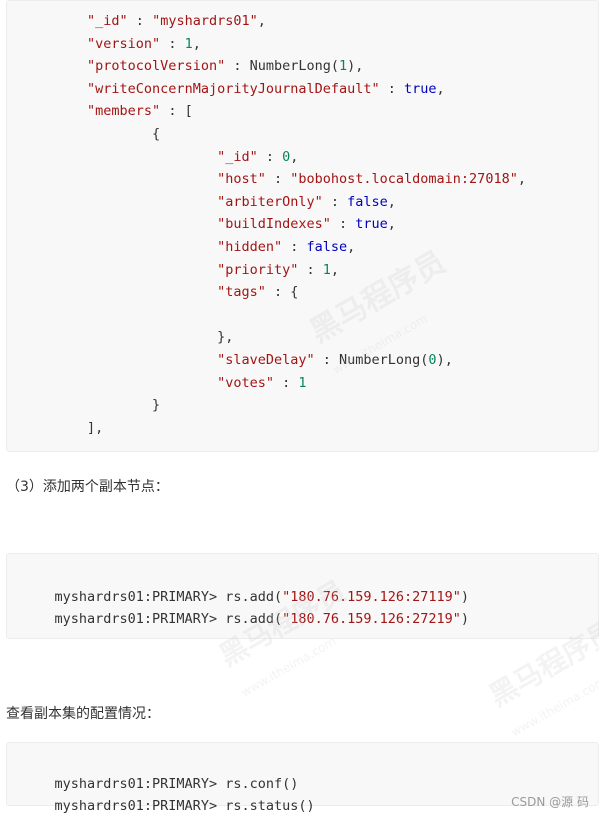 This screenshot has height=839, width=599. Describe the element at coordinates (160, 157) in the screenshot. I see `code-line: "_id" : 0,` at that location.